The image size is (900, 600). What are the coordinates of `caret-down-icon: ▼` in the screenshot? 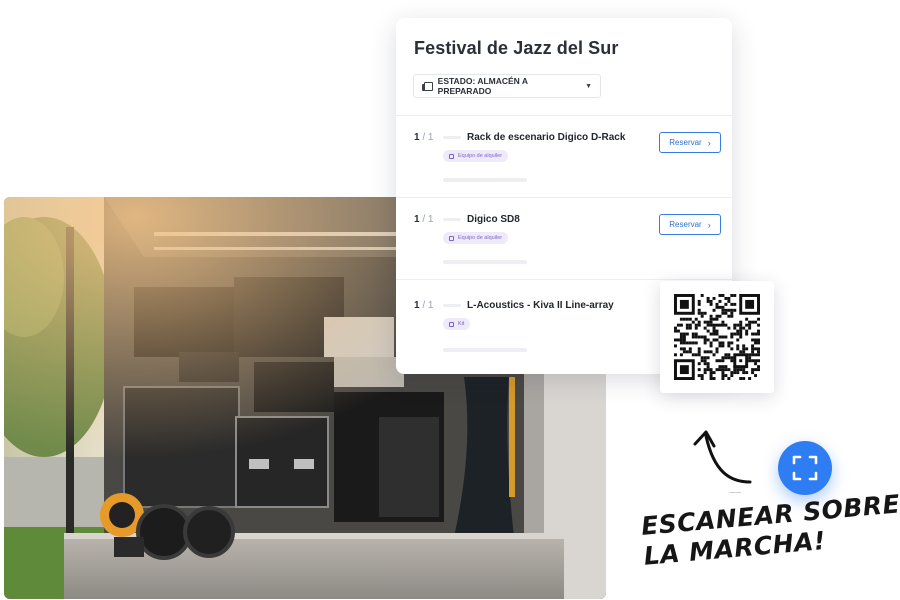 It's located at (588, 86).